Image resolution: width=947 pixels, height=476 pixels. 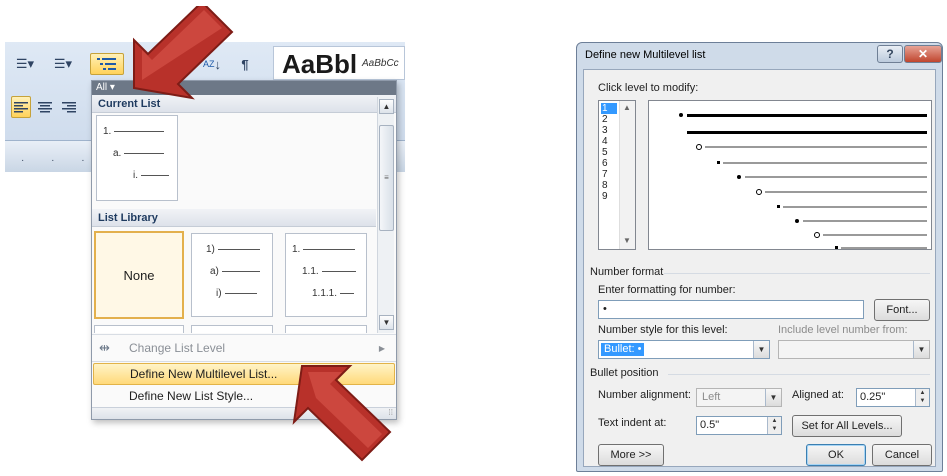 What do you see at coordinates (381, 348) in the screenshot?
I see `submenu-arrow-icon: ▶` at bounding box center [381, 348].